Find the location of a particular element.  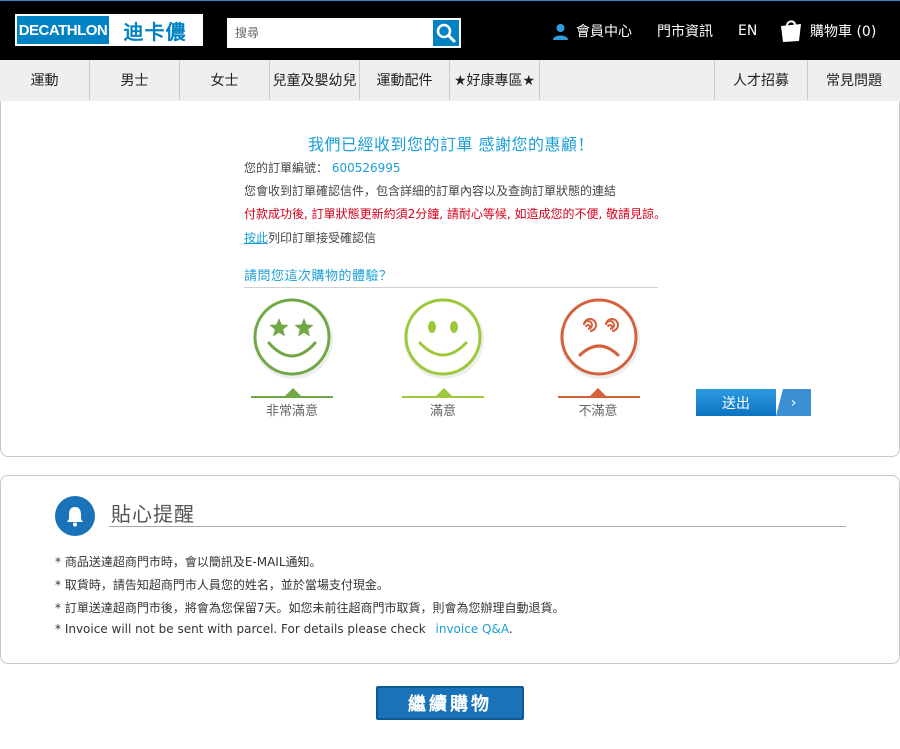

nav-item-women: 女士 is located at coordinates (225, 80).